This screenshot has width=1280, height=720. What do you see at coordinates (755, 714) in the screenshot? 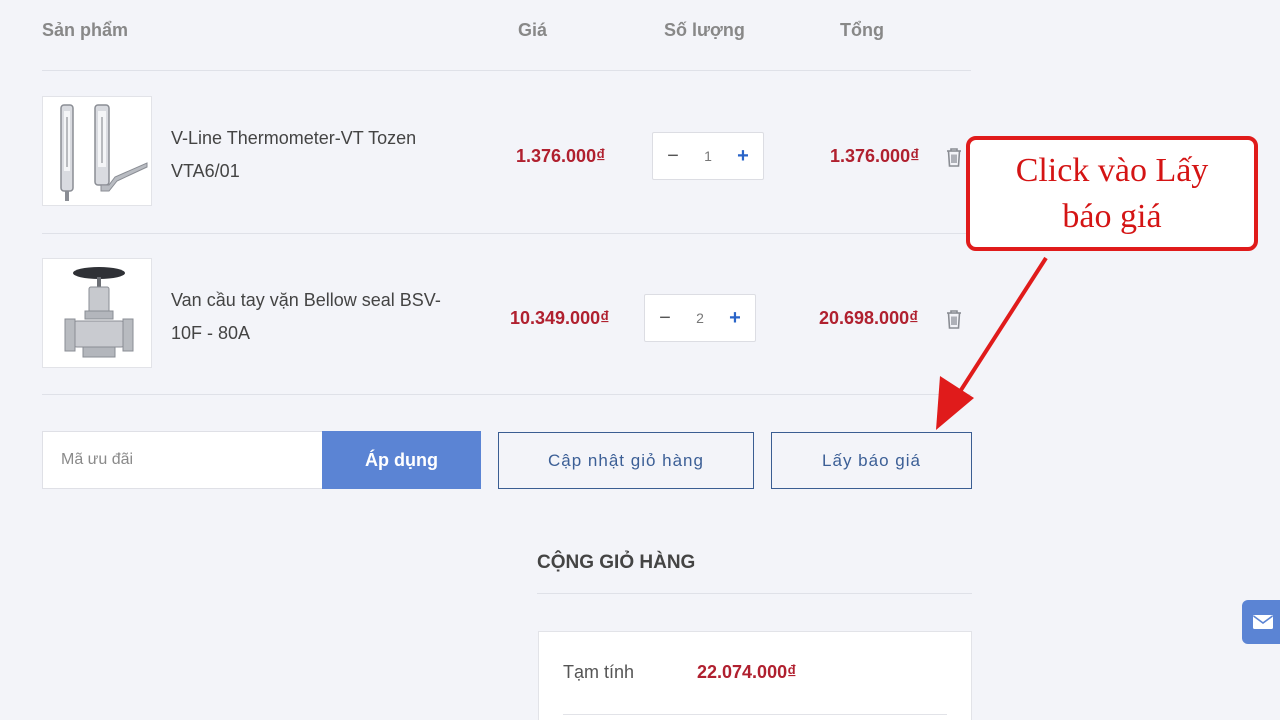
I see `subtotal-divider` at bounding box center [755, 714].